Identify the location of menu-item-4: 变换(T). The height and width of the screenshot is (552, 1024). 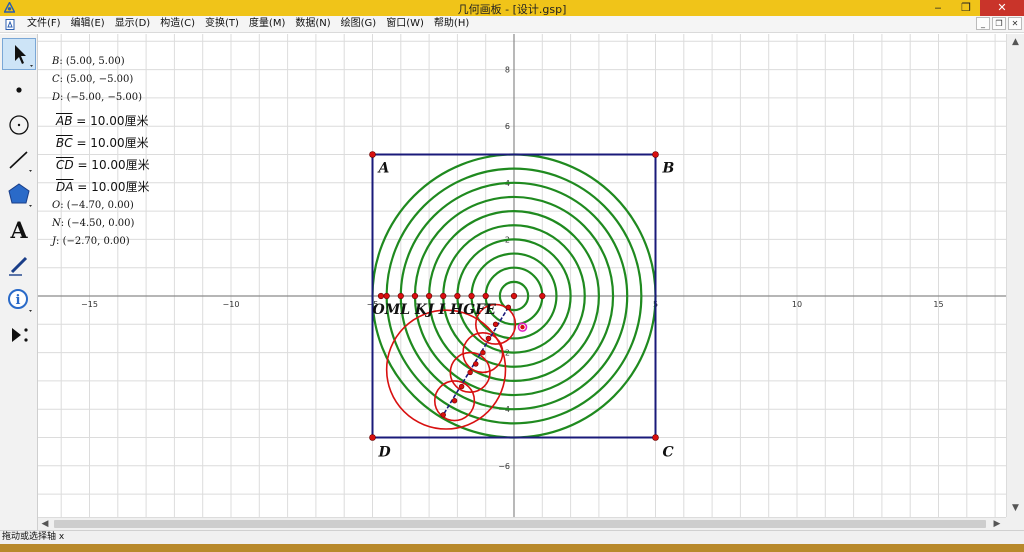
(222, 24).